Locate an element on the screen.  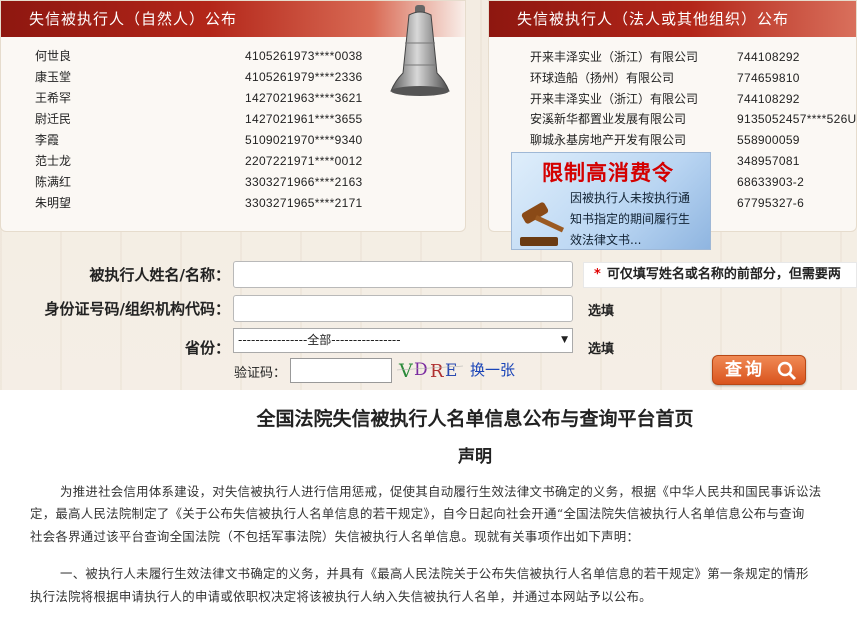
banner-line-2: 知书指定的期间履行生 is located at coordinates (630, 219).